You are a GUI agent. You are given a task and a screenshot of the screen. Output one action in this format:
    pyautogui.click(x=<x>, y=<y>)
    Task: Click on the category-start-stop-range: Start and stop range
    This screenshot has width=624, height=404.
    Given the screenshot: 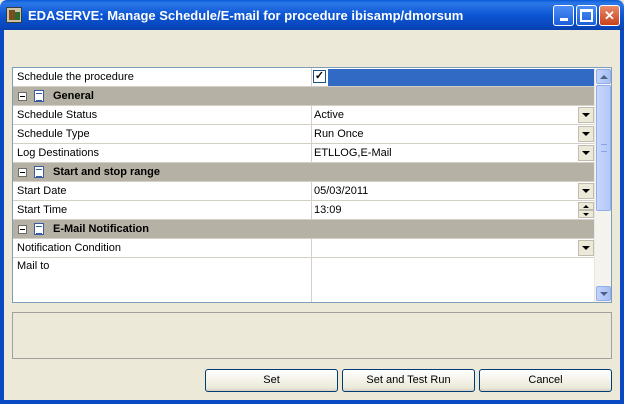 What is the action you would take?
    pyautogui.click(x=304, y=172)
    